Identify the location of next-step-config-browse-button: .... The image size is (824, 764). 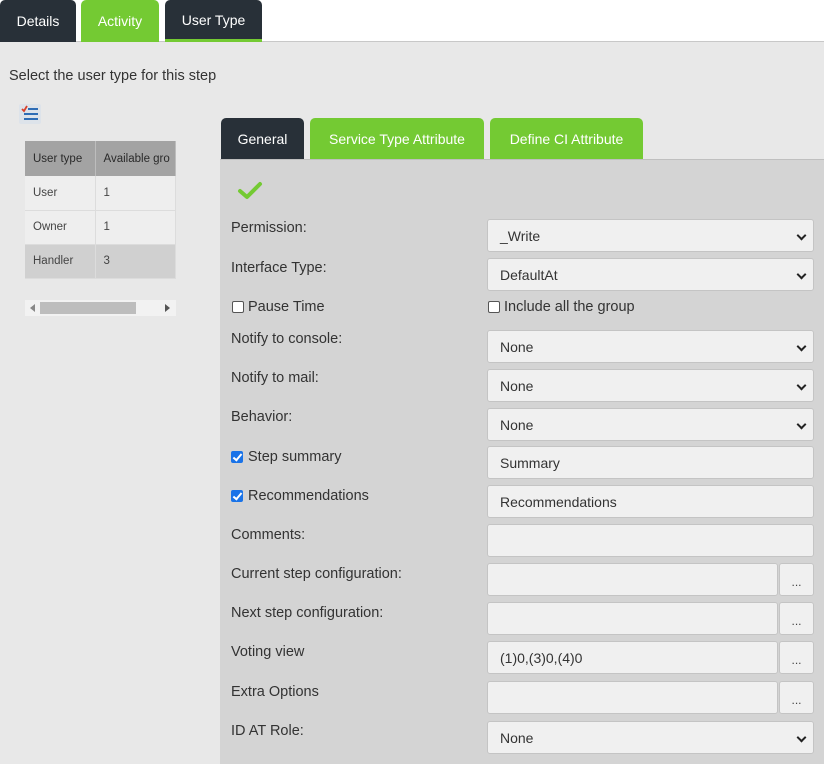
(796, 618).